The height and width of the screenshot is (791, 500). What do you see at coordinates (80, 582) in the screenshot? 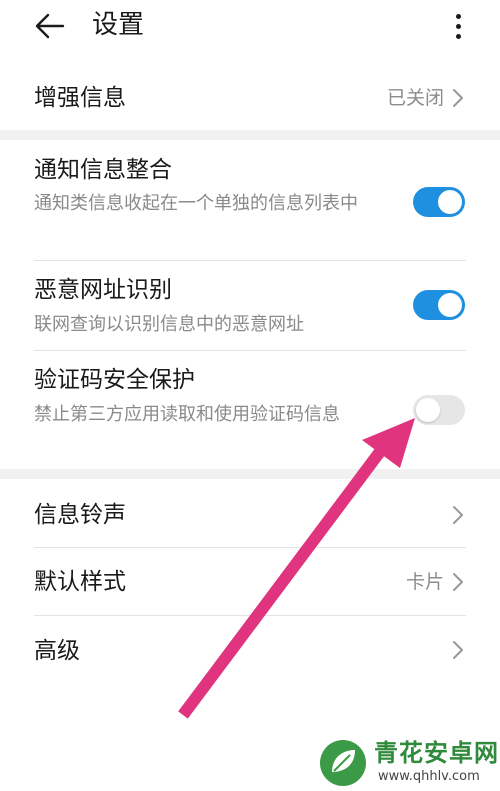
I see `row-label: 默认样式` at bounding box center [80, 582].